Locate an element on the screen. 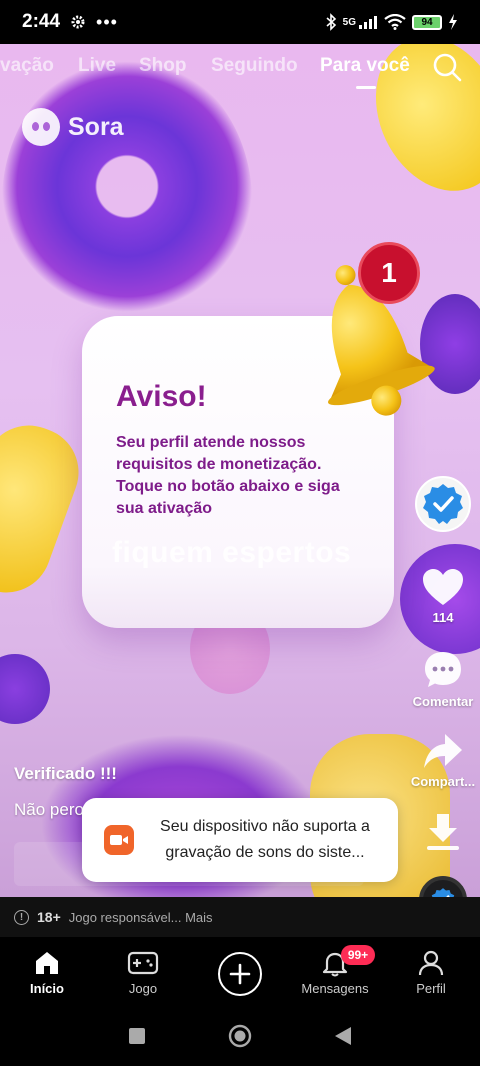  bell-count-badge: 1 is located at coordinates (389, 273).